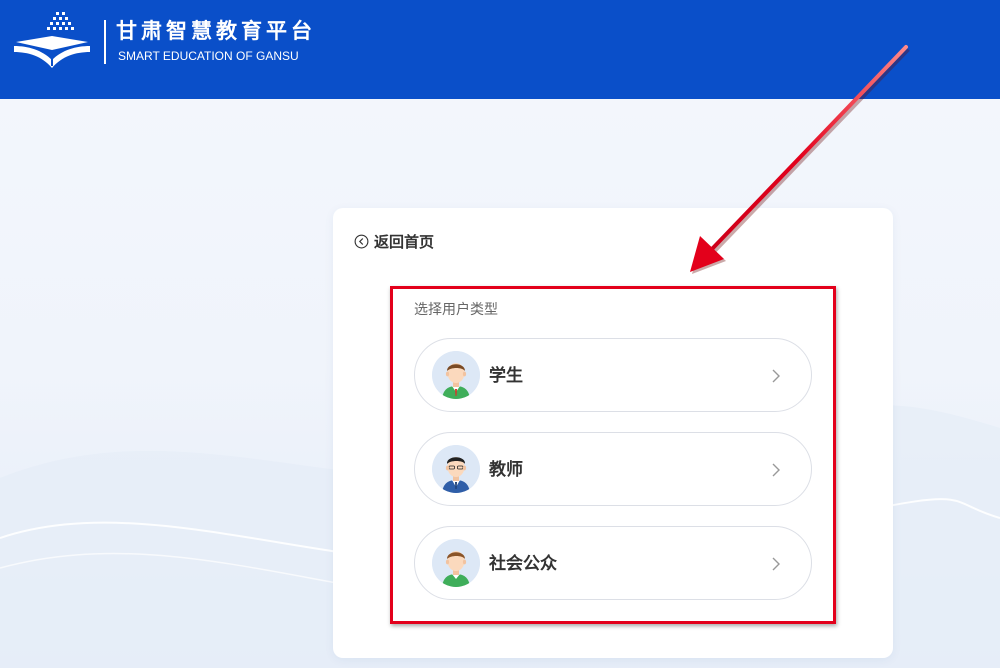 This screenshot has width=1000, height=668. What do you see at coordinates (613, 375) in the screenshot?
I see `role-option-student: 学生` at bounding box center [613, 375].